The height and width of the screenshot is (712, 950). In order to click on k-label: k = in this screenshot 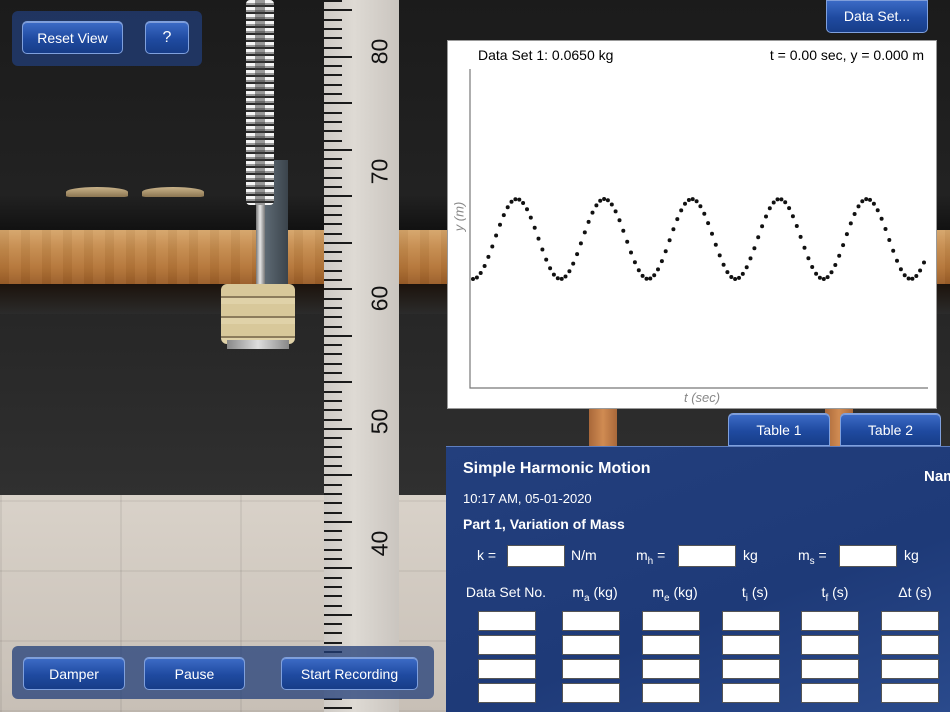, I will do `click(487, 555)`.